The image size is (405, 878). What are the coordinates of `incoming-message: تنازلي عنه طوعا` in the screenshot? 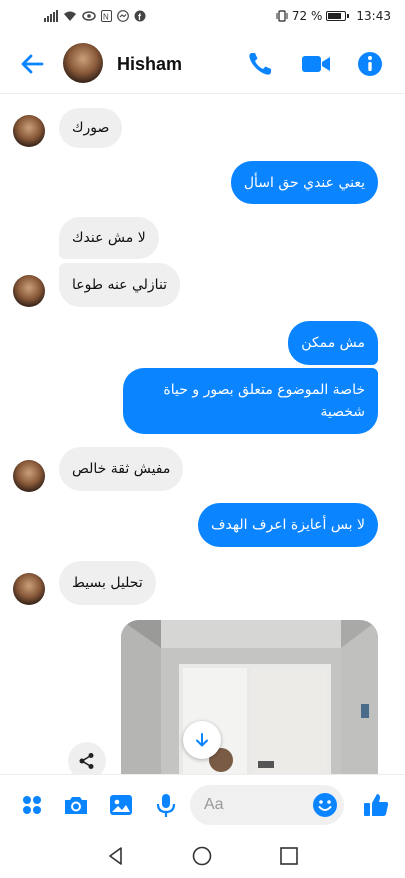 It's located at (120, 285).